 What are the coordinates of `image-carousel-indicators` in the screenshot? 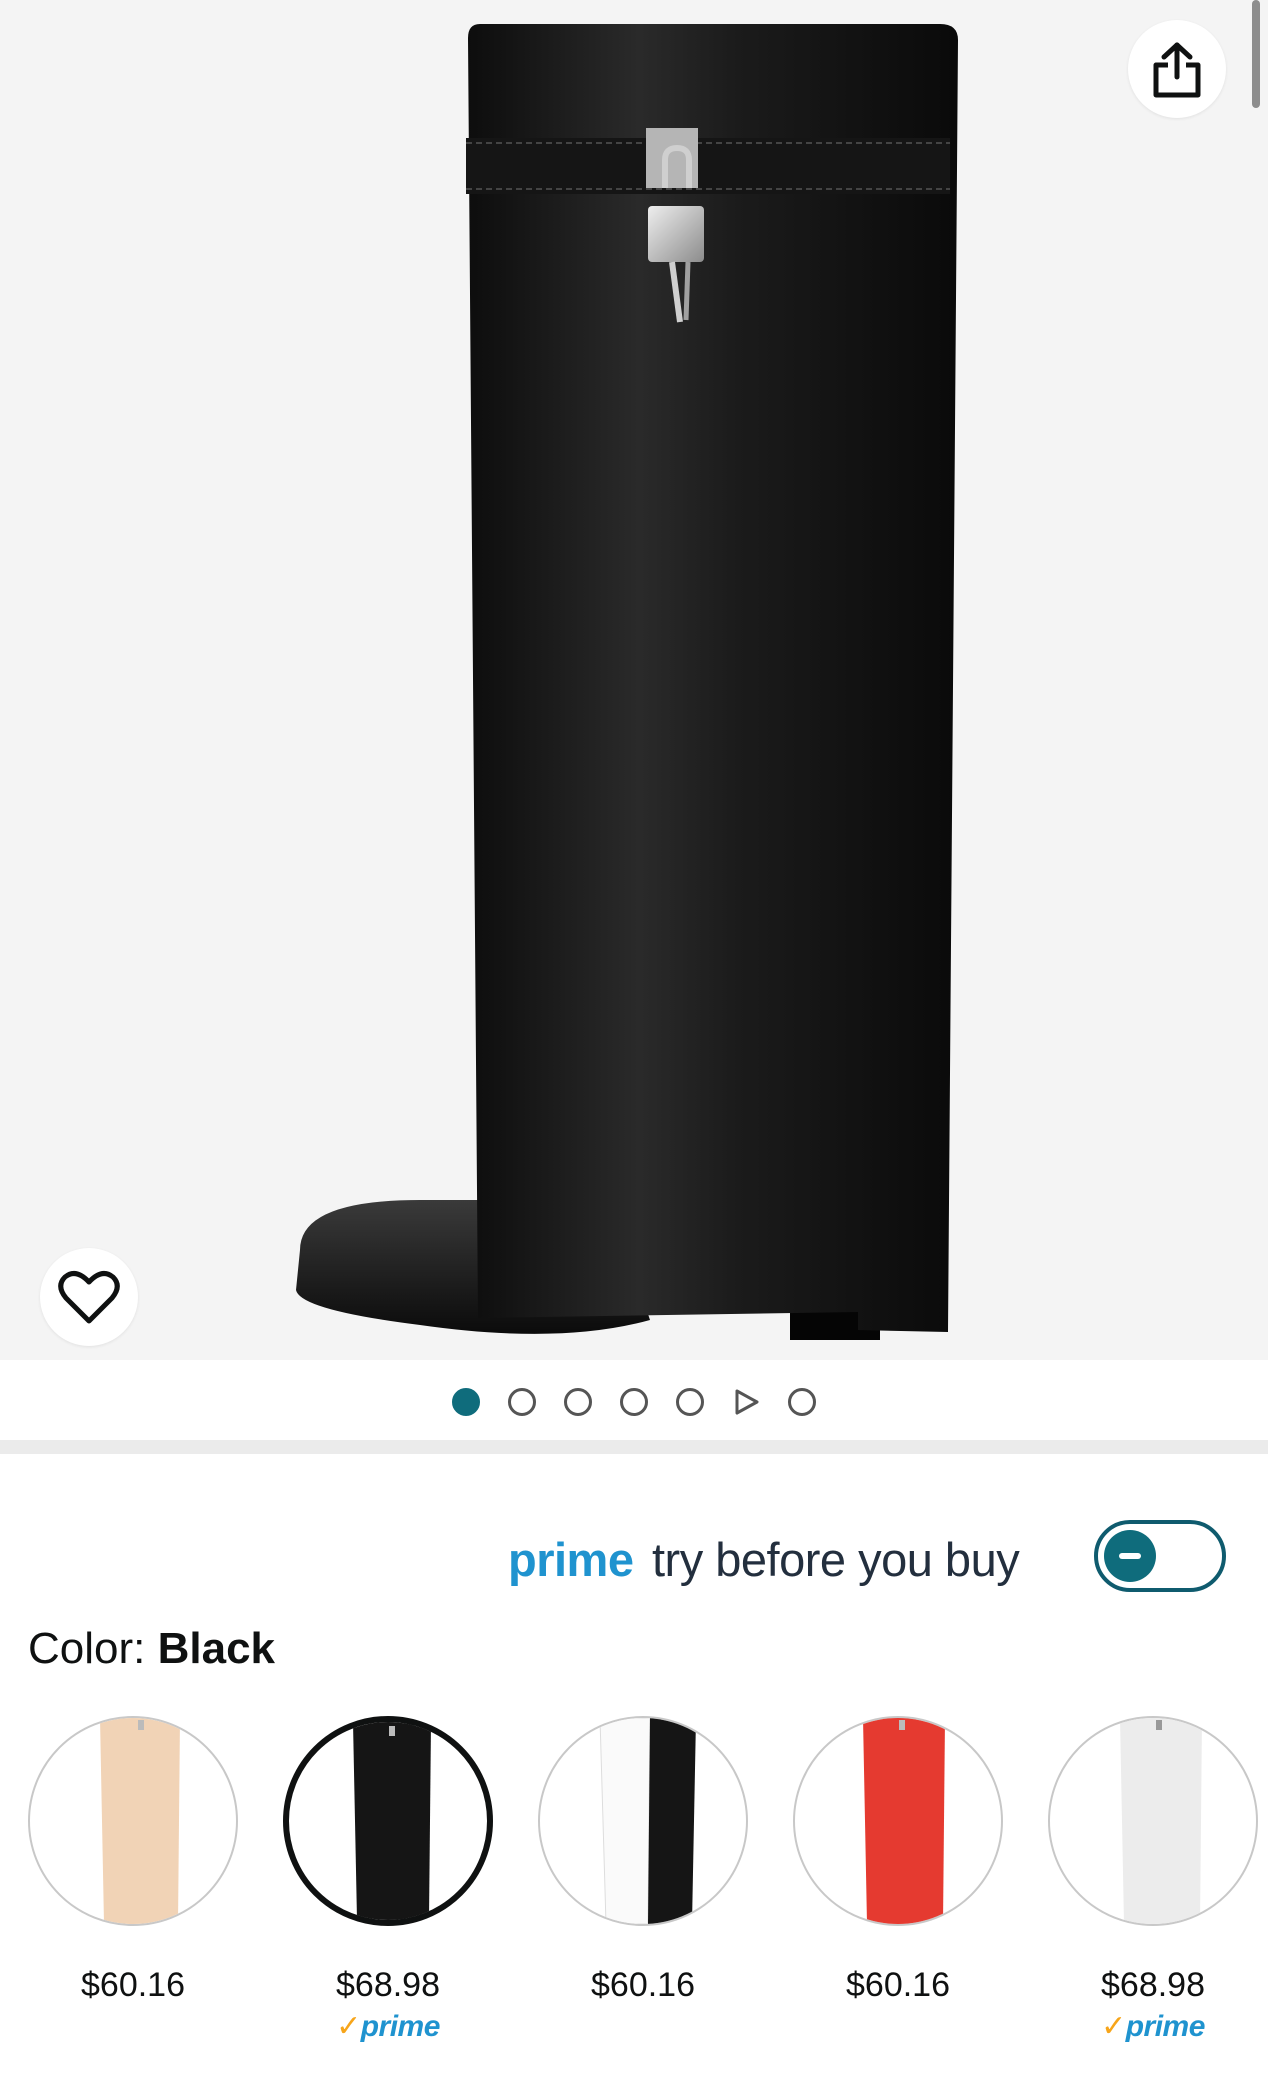 It's located at (634, 1402).